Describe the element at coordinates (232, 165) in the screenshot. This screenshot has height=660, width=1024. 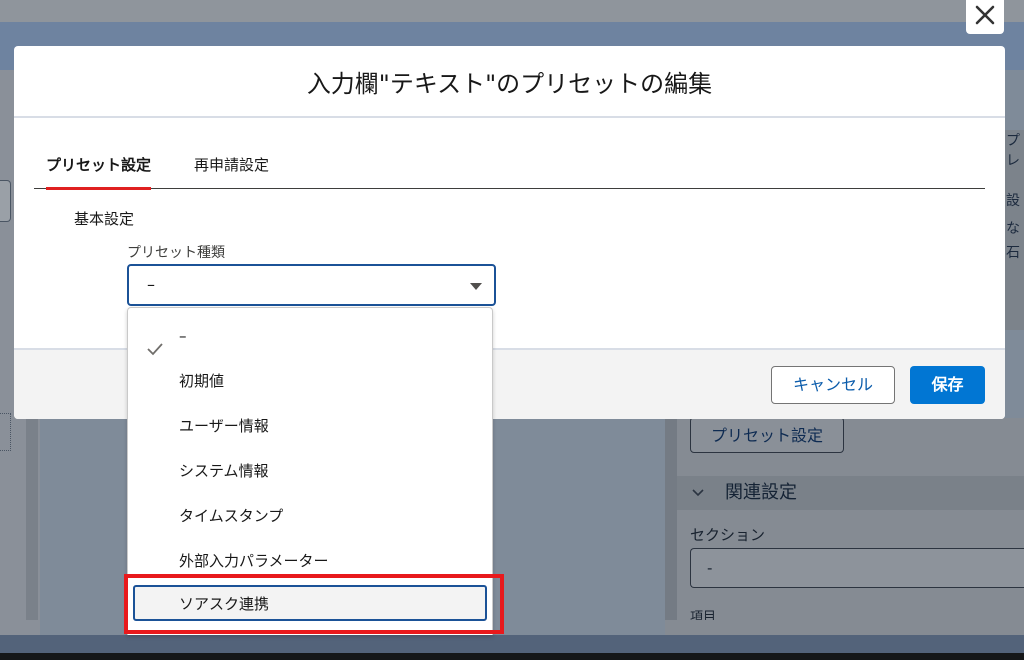
I see `tab-label: 再申請設定` at that location.